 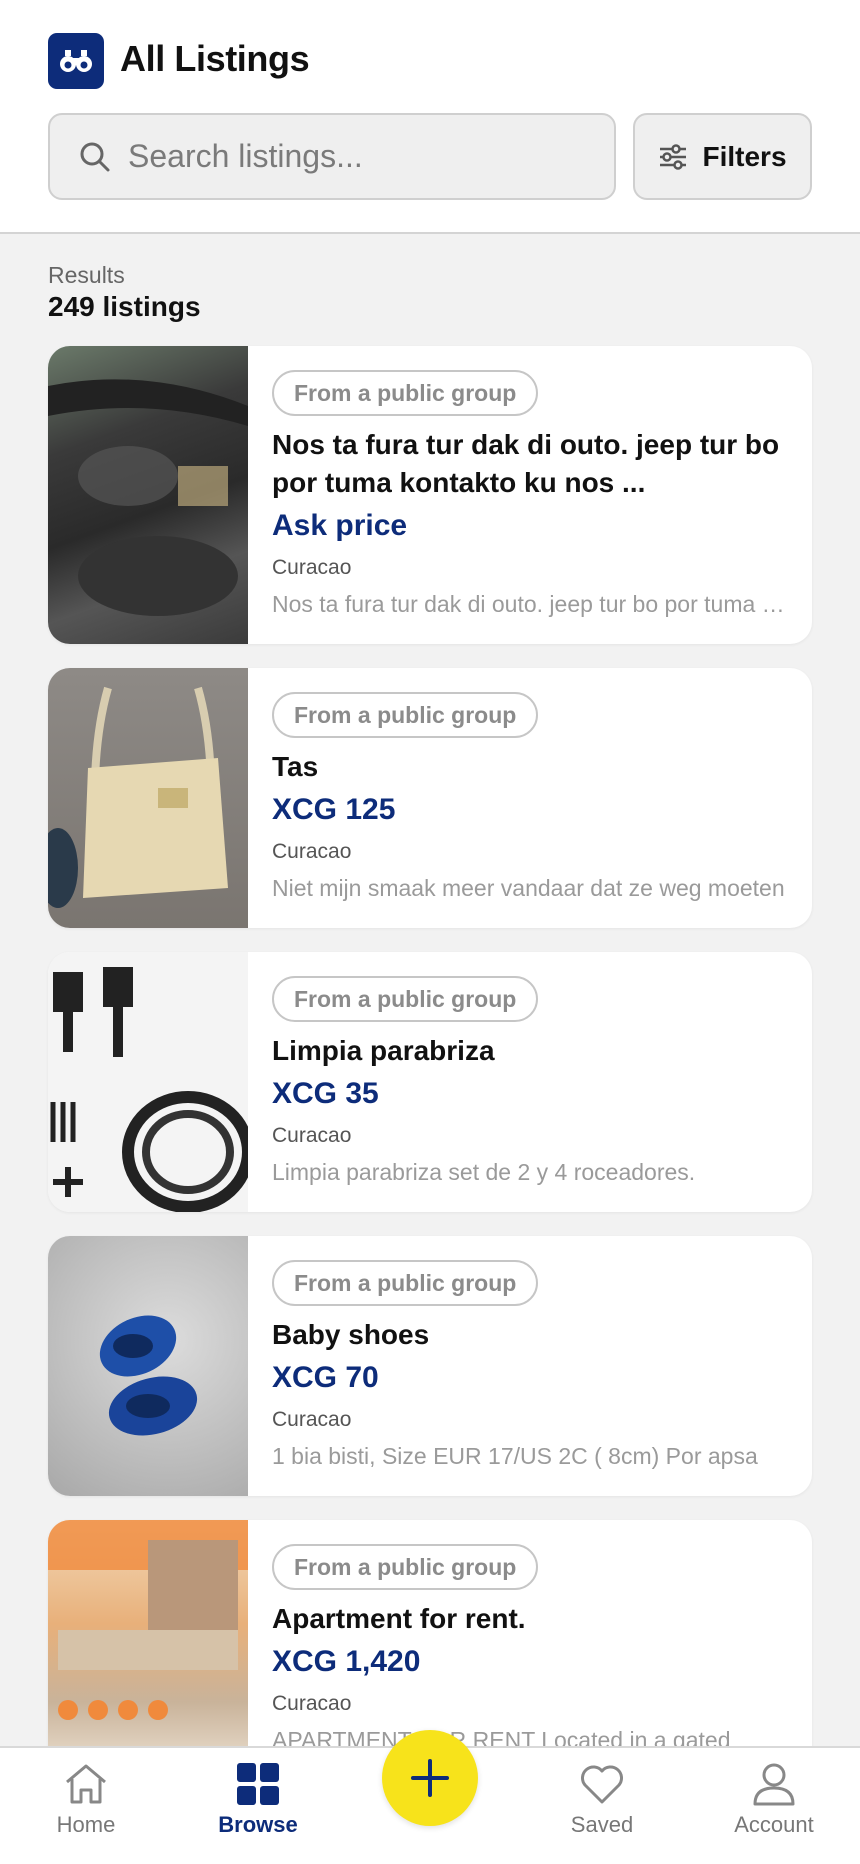 I want to click on listing-price: XCG 70, so click(x=325, y=1377).